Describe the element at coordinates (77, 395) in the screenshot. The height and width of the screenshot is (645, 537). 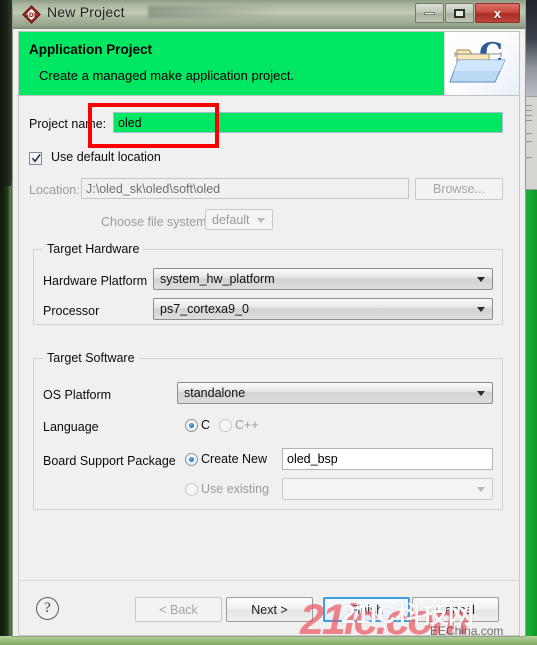
I see `os-platform-label: OS Platform` at that location.